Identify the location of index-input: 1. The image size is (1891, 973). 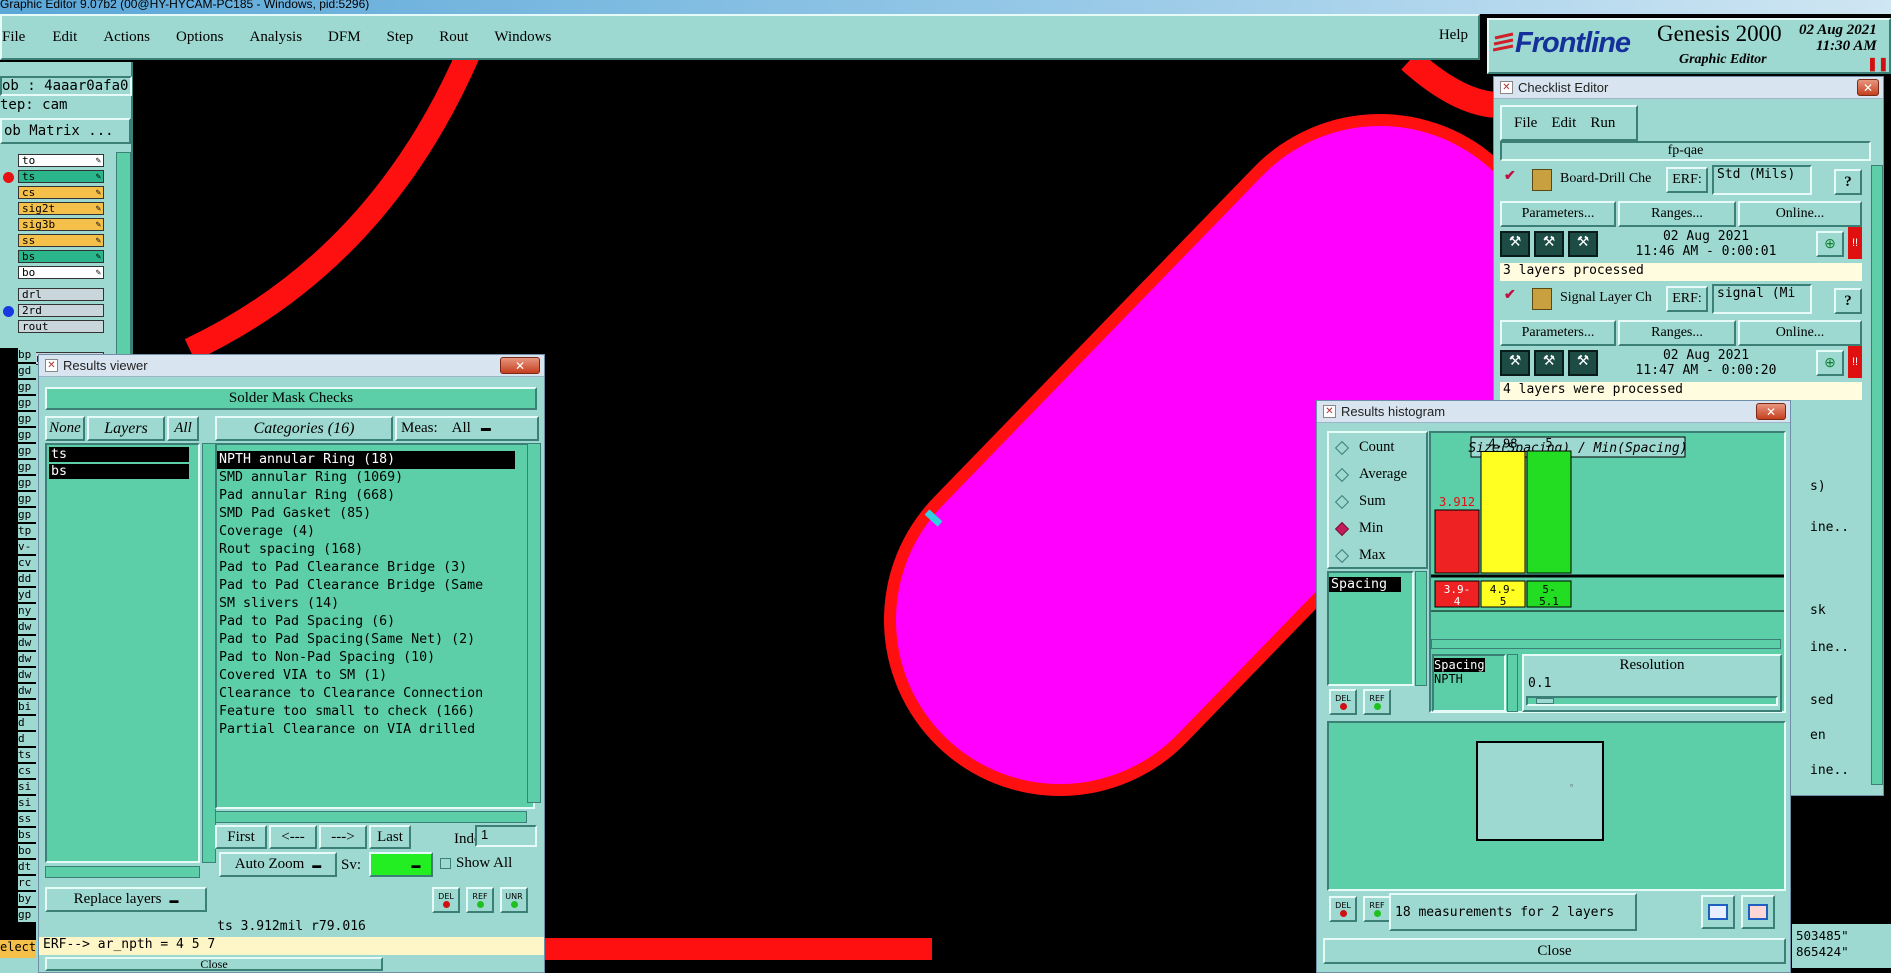
(506, 836).